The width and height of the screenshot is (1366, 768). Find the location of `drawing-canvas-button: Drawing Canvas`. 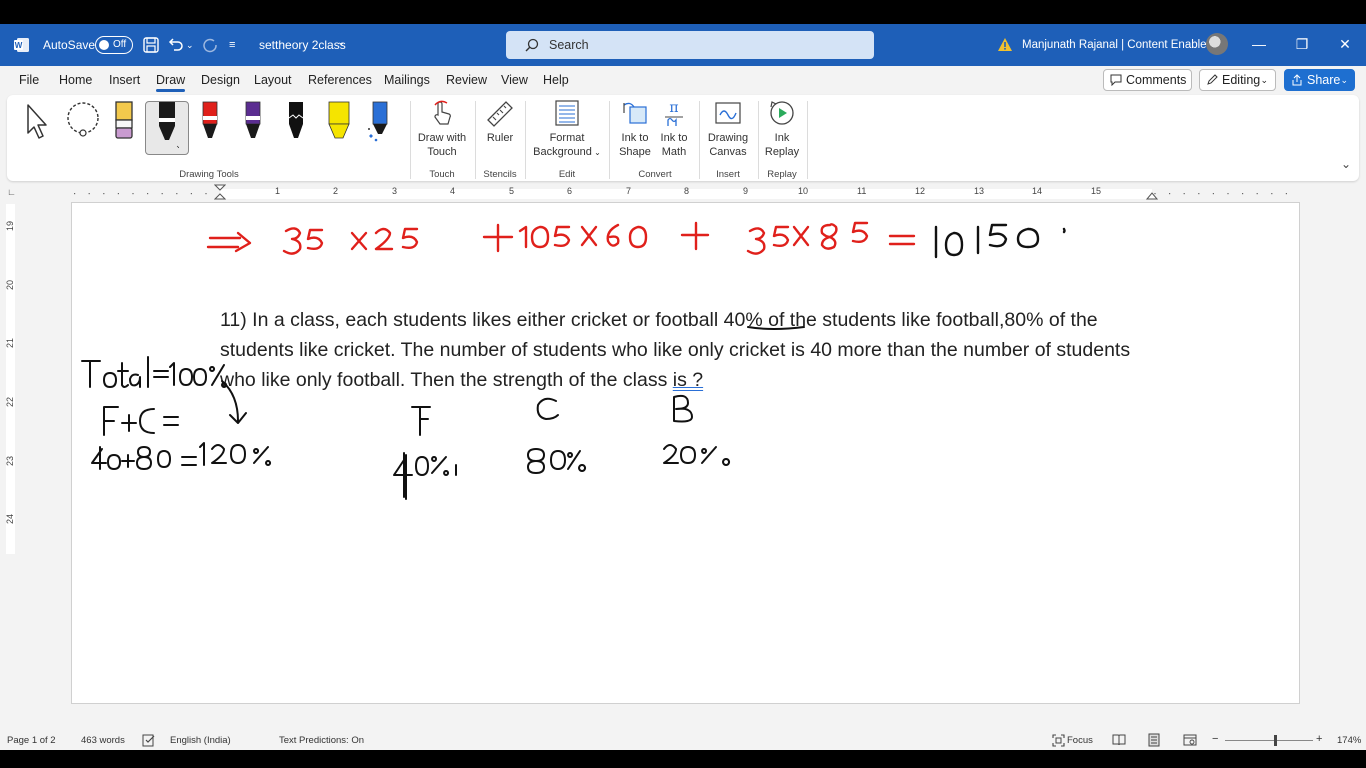

drawing-canvas-button: Drawing Canvas is located at coordinates (728, 129).